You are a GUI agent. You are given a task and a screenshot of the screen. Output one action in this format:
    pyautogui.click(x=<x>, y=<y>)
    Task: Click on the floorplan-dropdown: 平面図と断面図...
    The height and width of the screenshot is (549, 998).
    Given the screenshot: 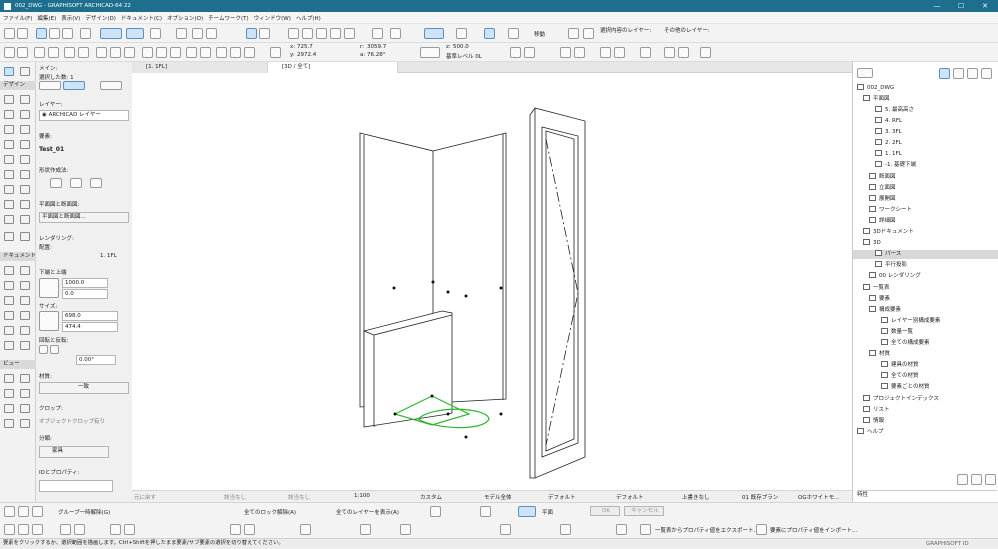 What is the action you would take?
    pyautogui.click(x=84, y=217)
    